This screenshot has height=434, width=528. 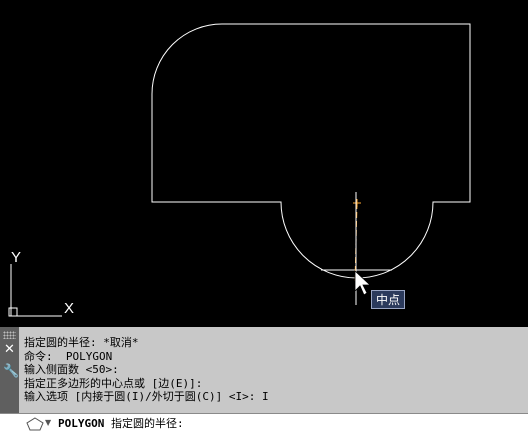 I want to click on grip-handle, so click(x=9, y=335).